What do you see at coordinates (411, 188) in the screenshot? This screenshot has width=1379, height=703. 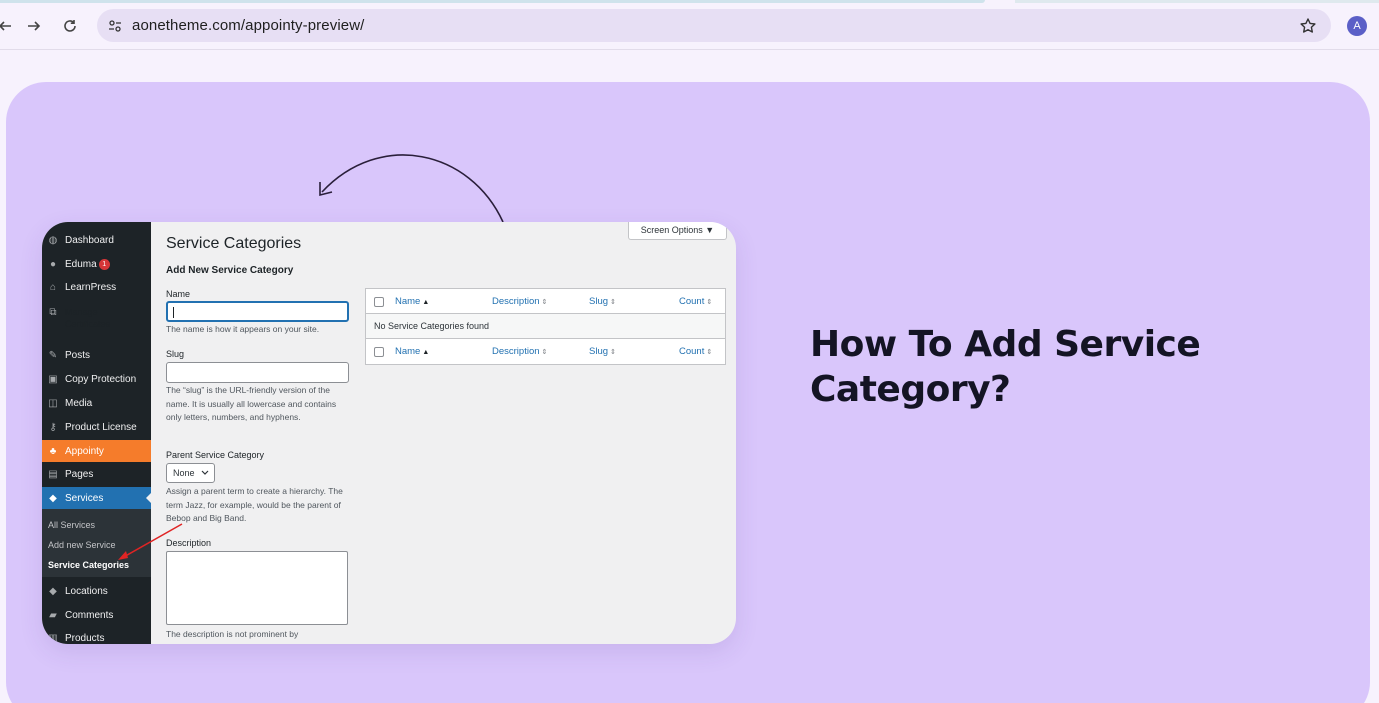 I see `curved-arrow-icon` at bounding box center [411, 188].